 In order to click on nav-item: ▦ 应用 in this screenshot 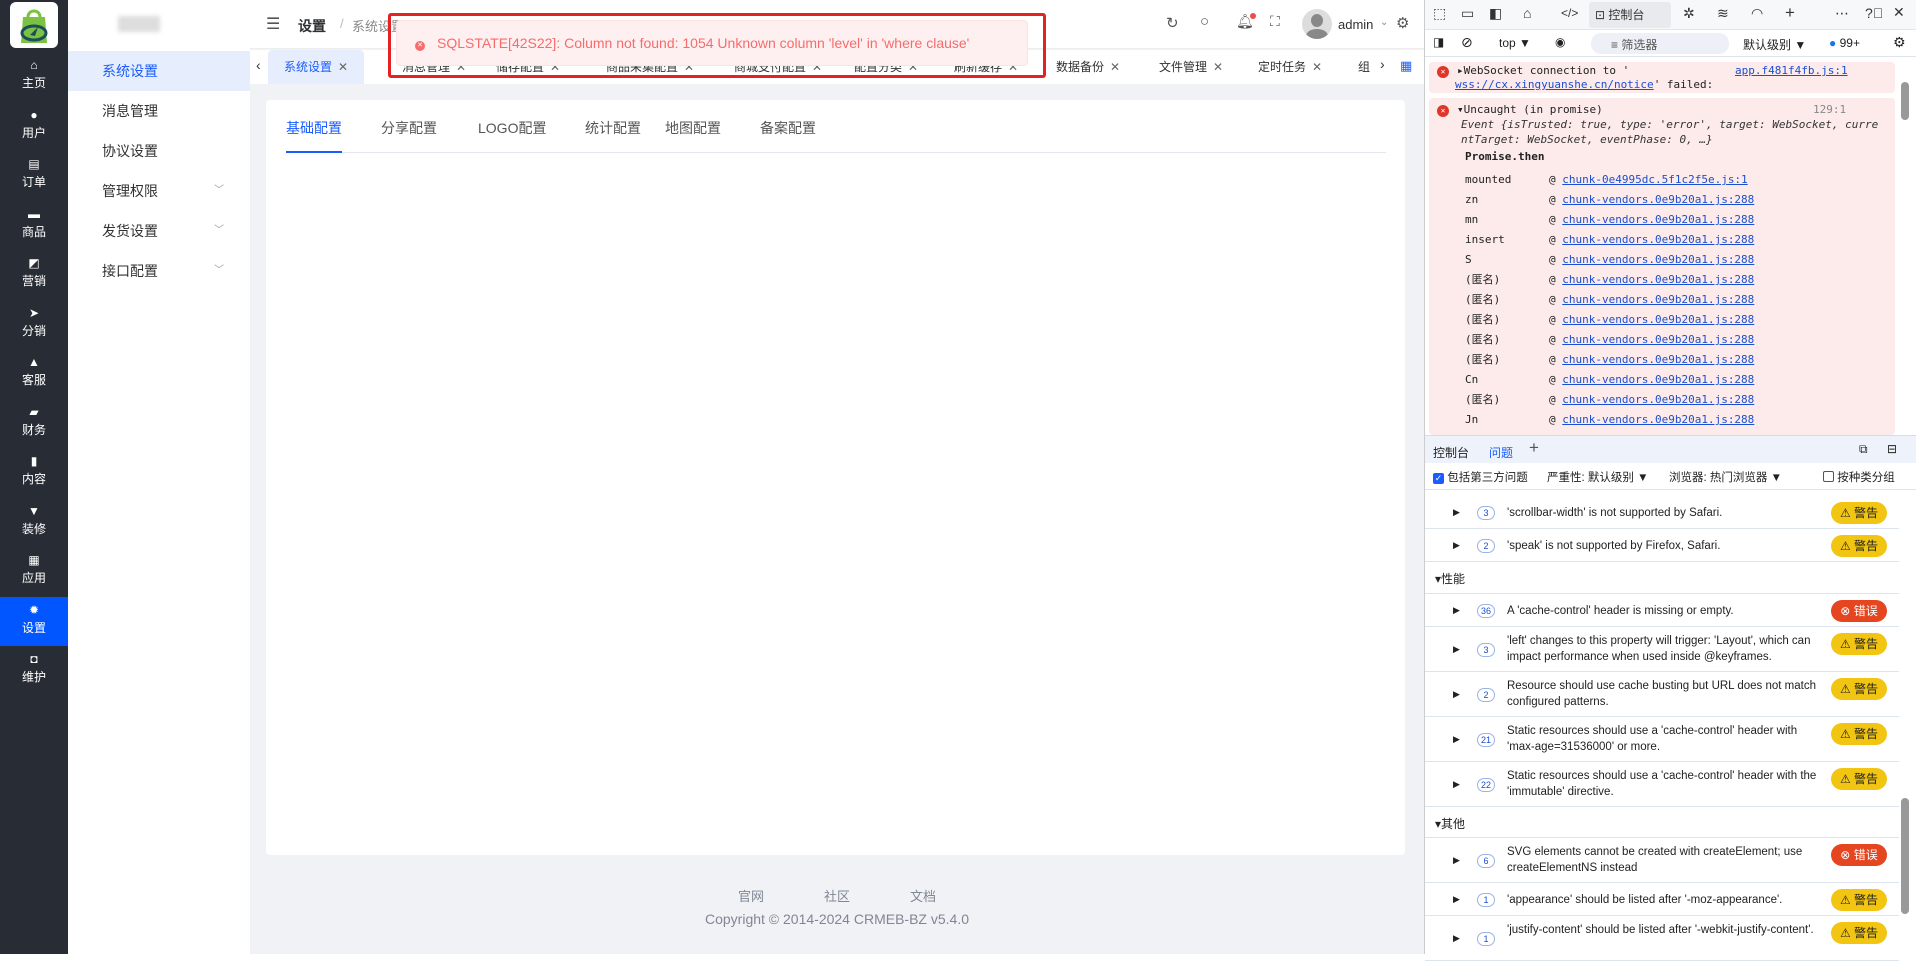, I will do `click(34, 571)`.